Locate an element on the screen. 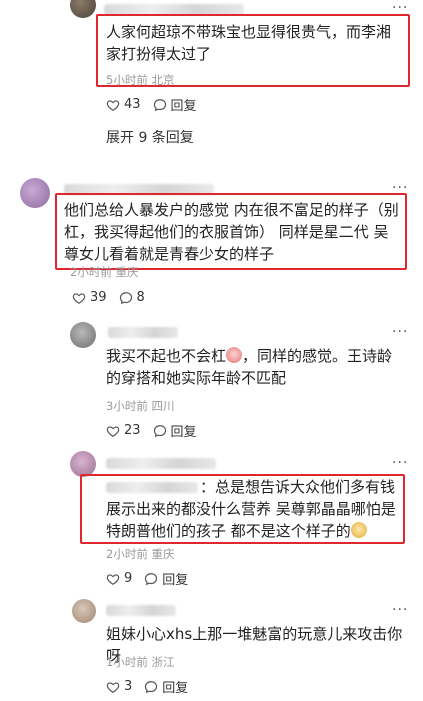 This screenshot has width=423, height=701. comment-meta: 5小时前 北京 is located at coordinates (140, 80).